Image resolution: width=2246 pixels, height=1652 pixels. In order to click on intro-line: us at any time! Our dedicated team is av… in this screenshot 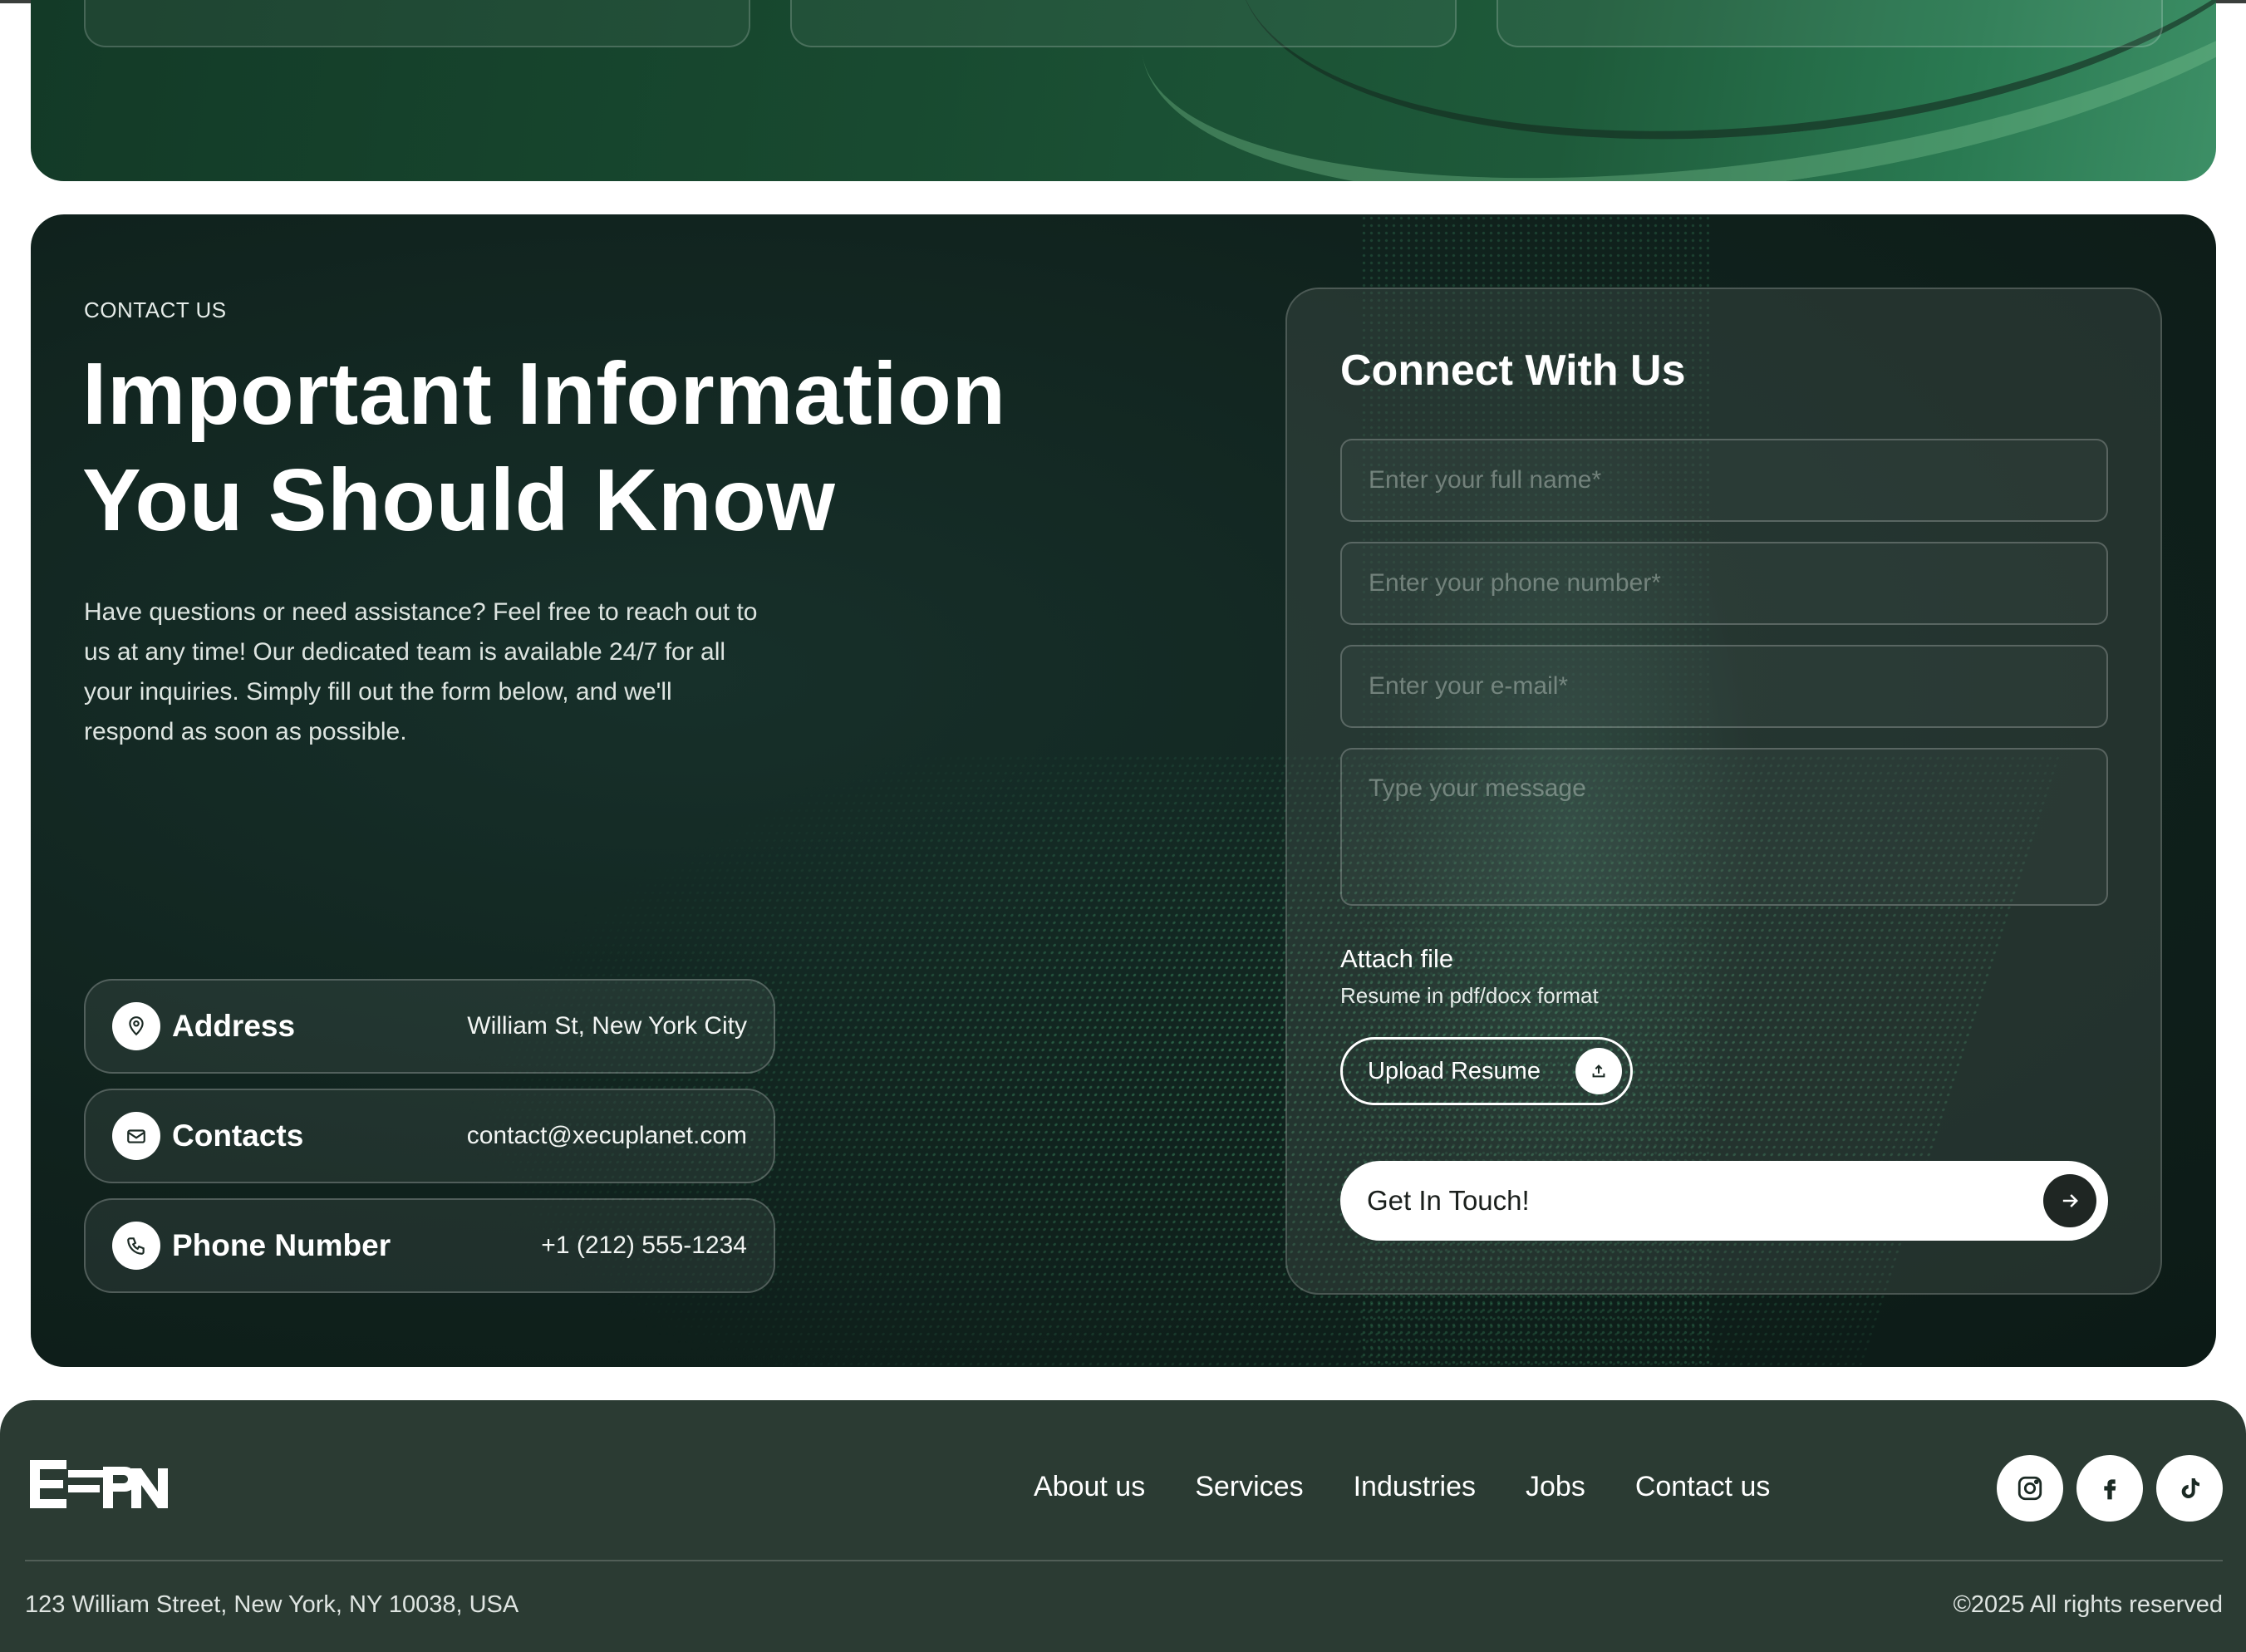, I will do `click(405, 652)`.